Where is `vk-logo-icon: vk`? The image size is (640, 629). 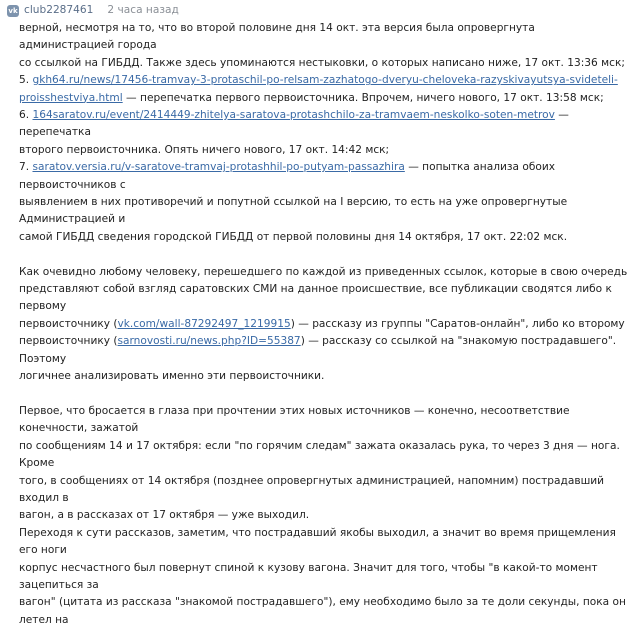
vk-logo-icon: vk is located at coordinates (13, 11).